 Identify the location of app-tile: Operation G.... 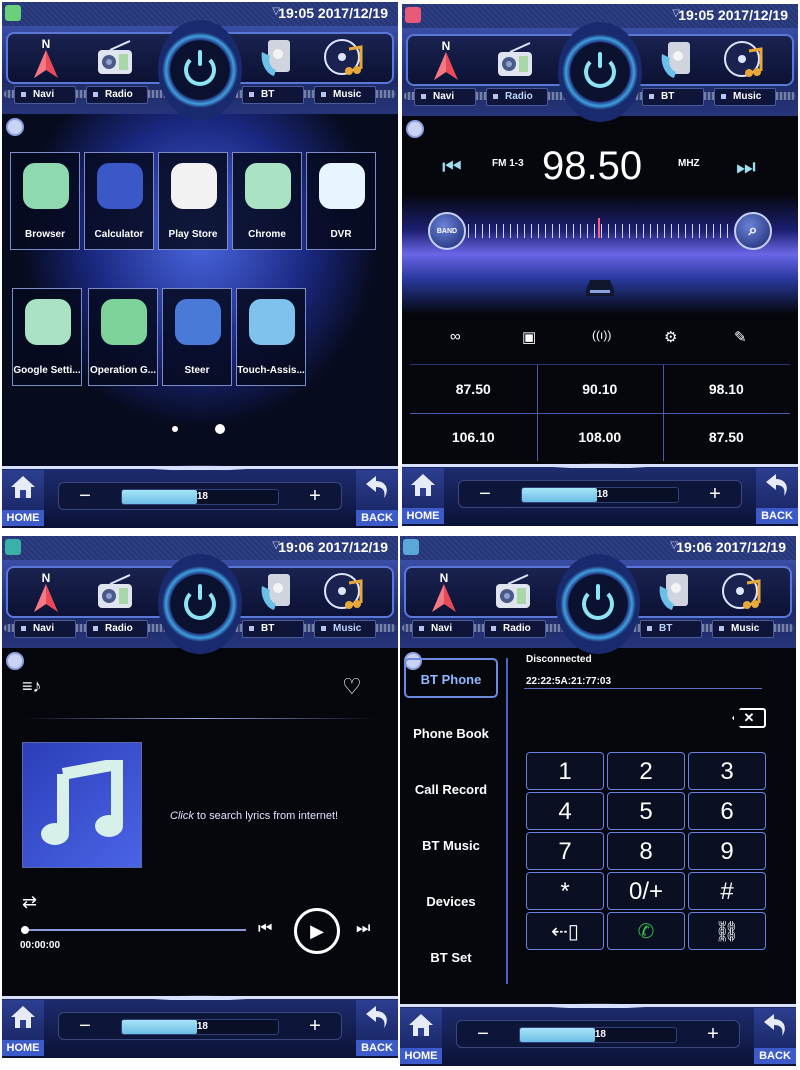
(123, 337).